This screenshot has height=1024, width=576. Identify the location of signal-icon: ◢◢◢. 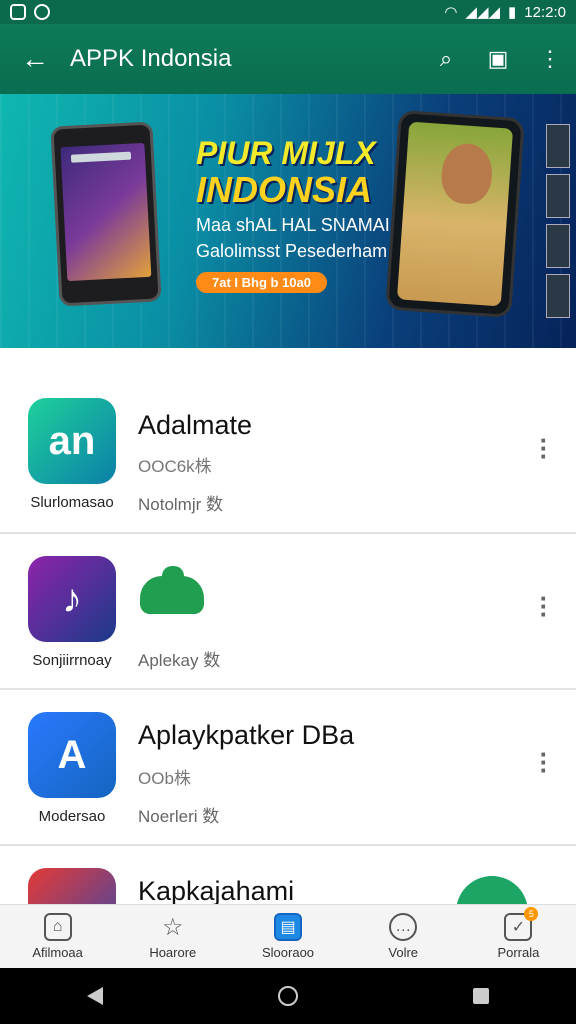
(483, 12).